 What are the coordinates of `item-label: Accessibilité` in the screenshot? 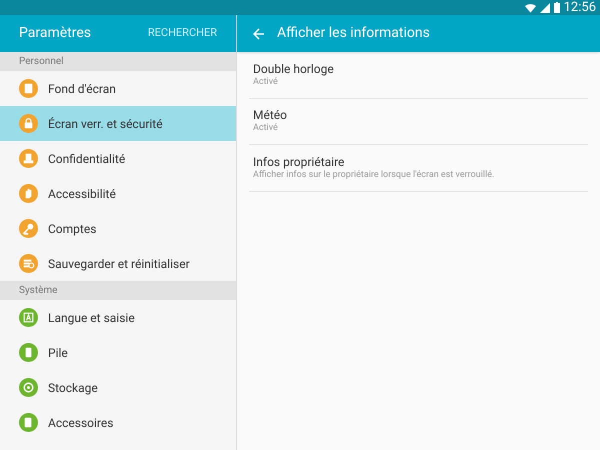 It's located at (82, 194).